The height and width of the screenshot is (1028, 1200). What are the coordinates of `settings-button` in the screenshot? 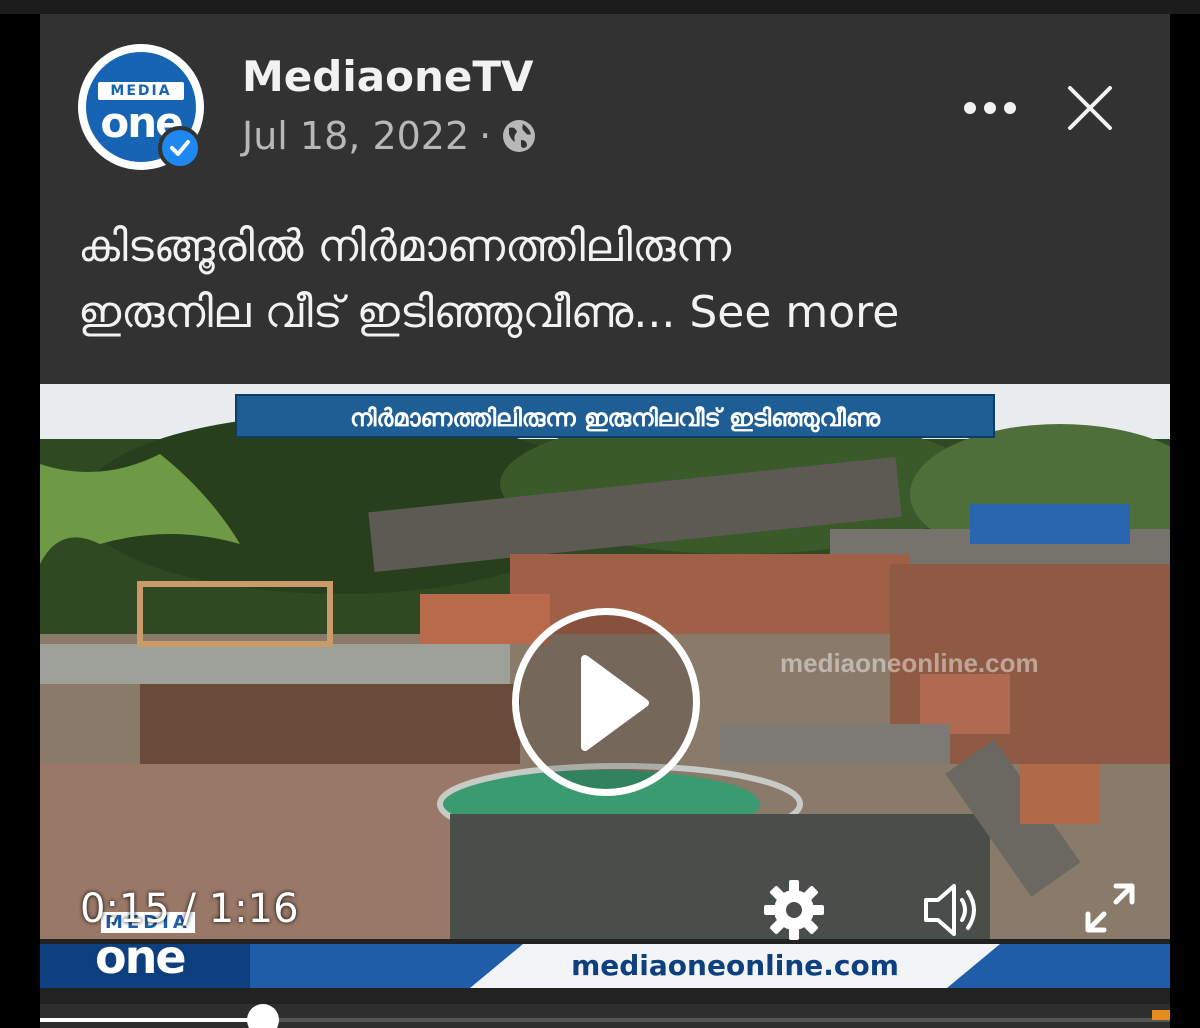 It's located at (794, 910).